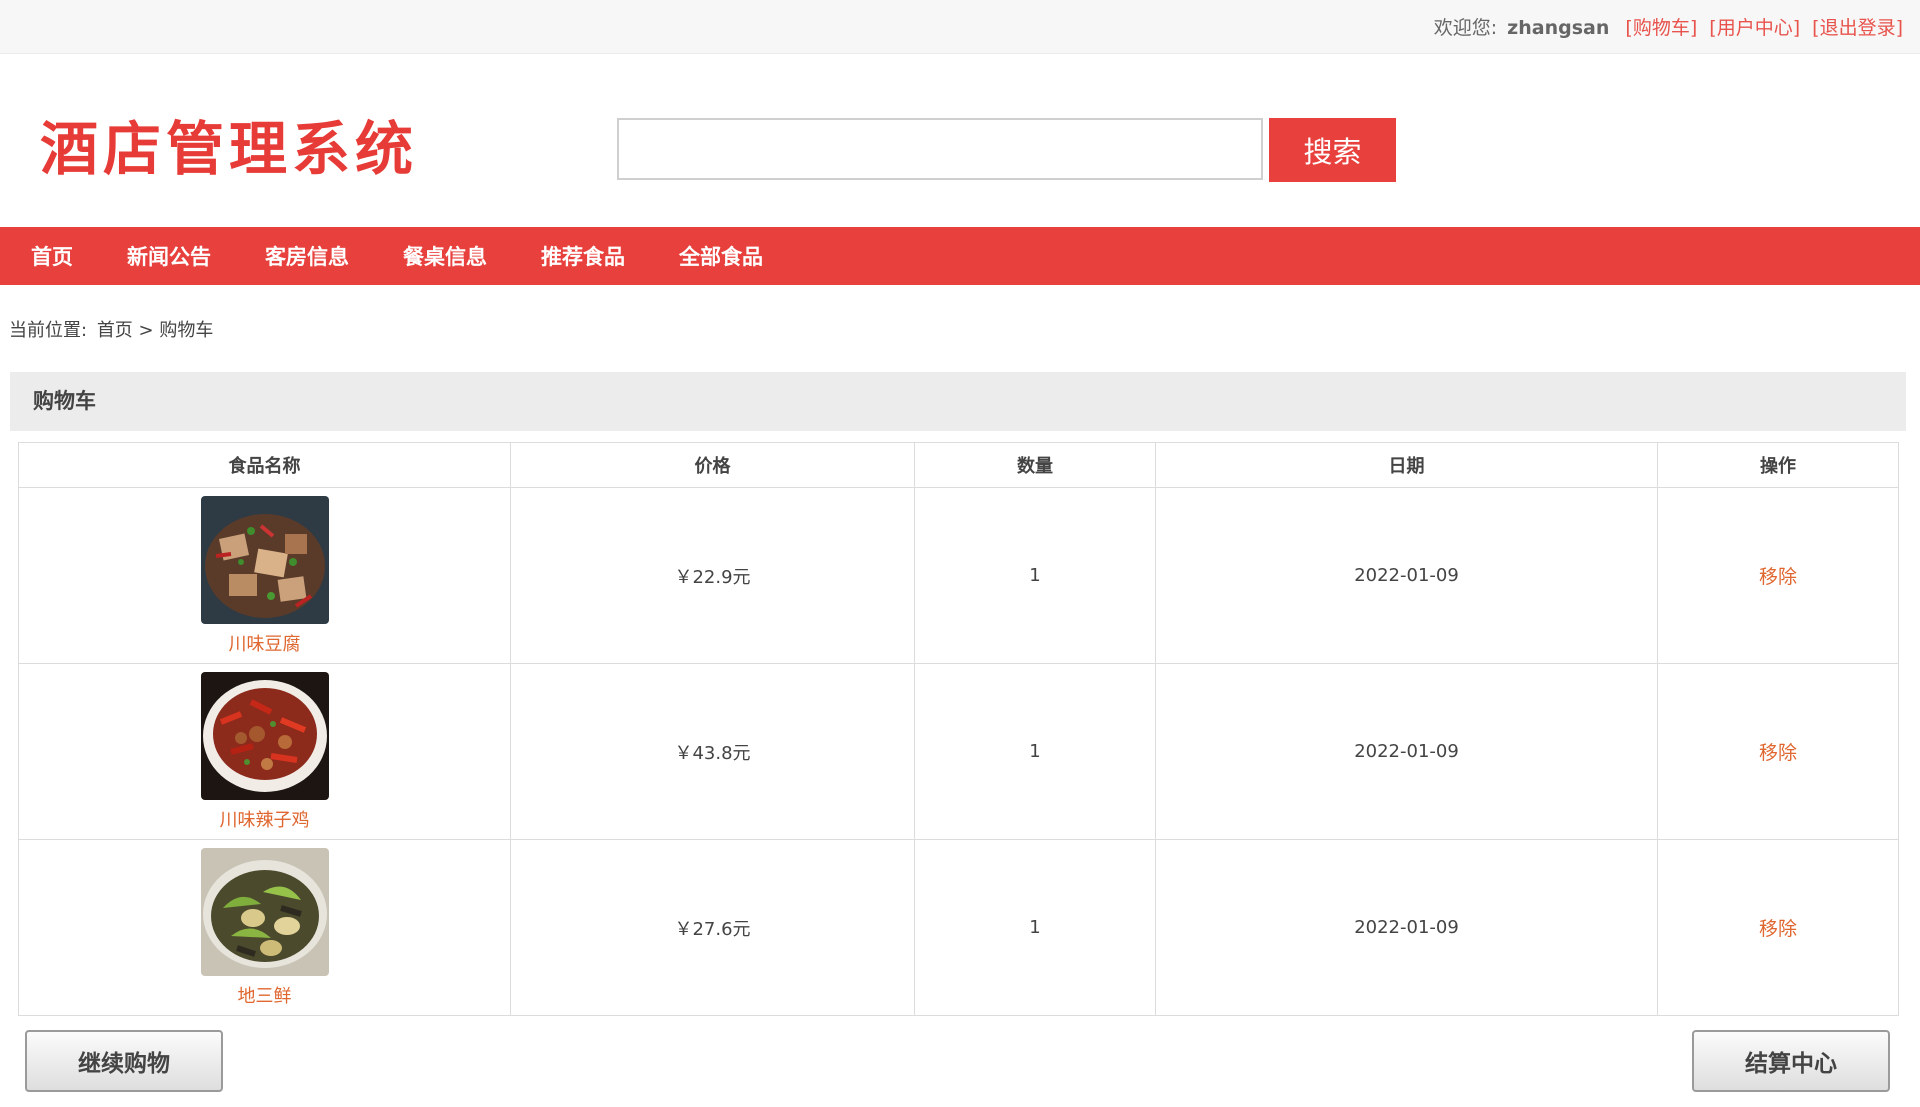 This screenshot has height=1107, width=1920. Describe the element at coordinates (1035, 465) in the screenshot. I see `header-quantity: 数量` at that location.